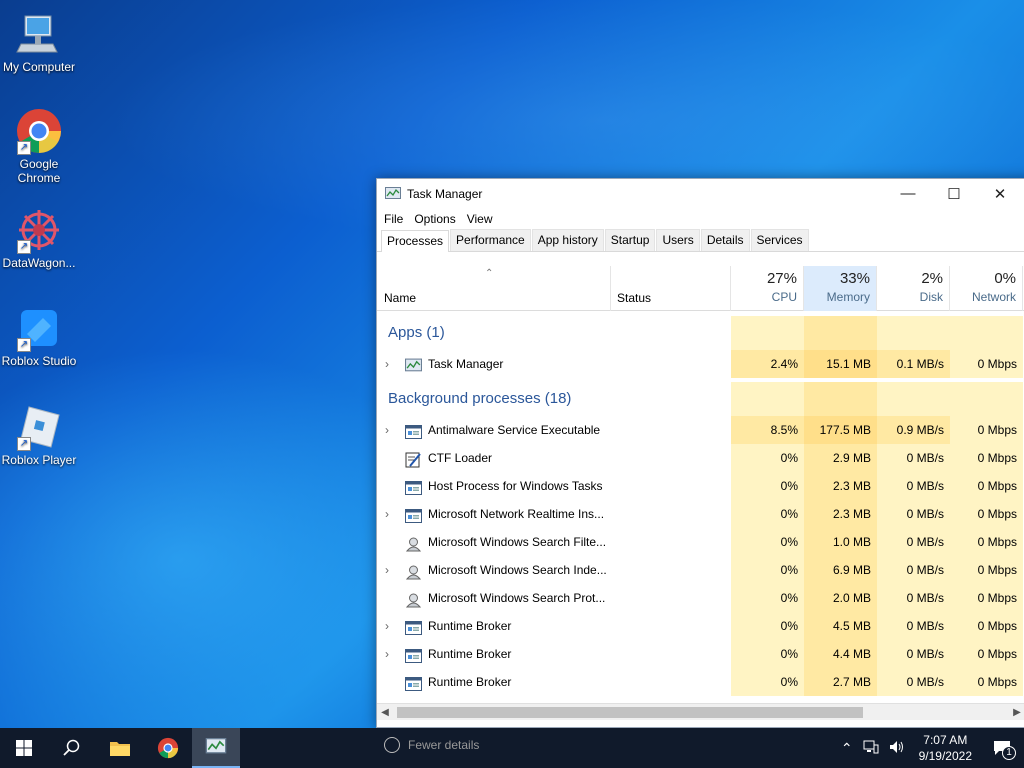 Image resolution: width=1024 pixels, height=768 pixels. Describe the element at coordinates (932, 278) in the screenshot. I see `disk-total: 2%` at that location.